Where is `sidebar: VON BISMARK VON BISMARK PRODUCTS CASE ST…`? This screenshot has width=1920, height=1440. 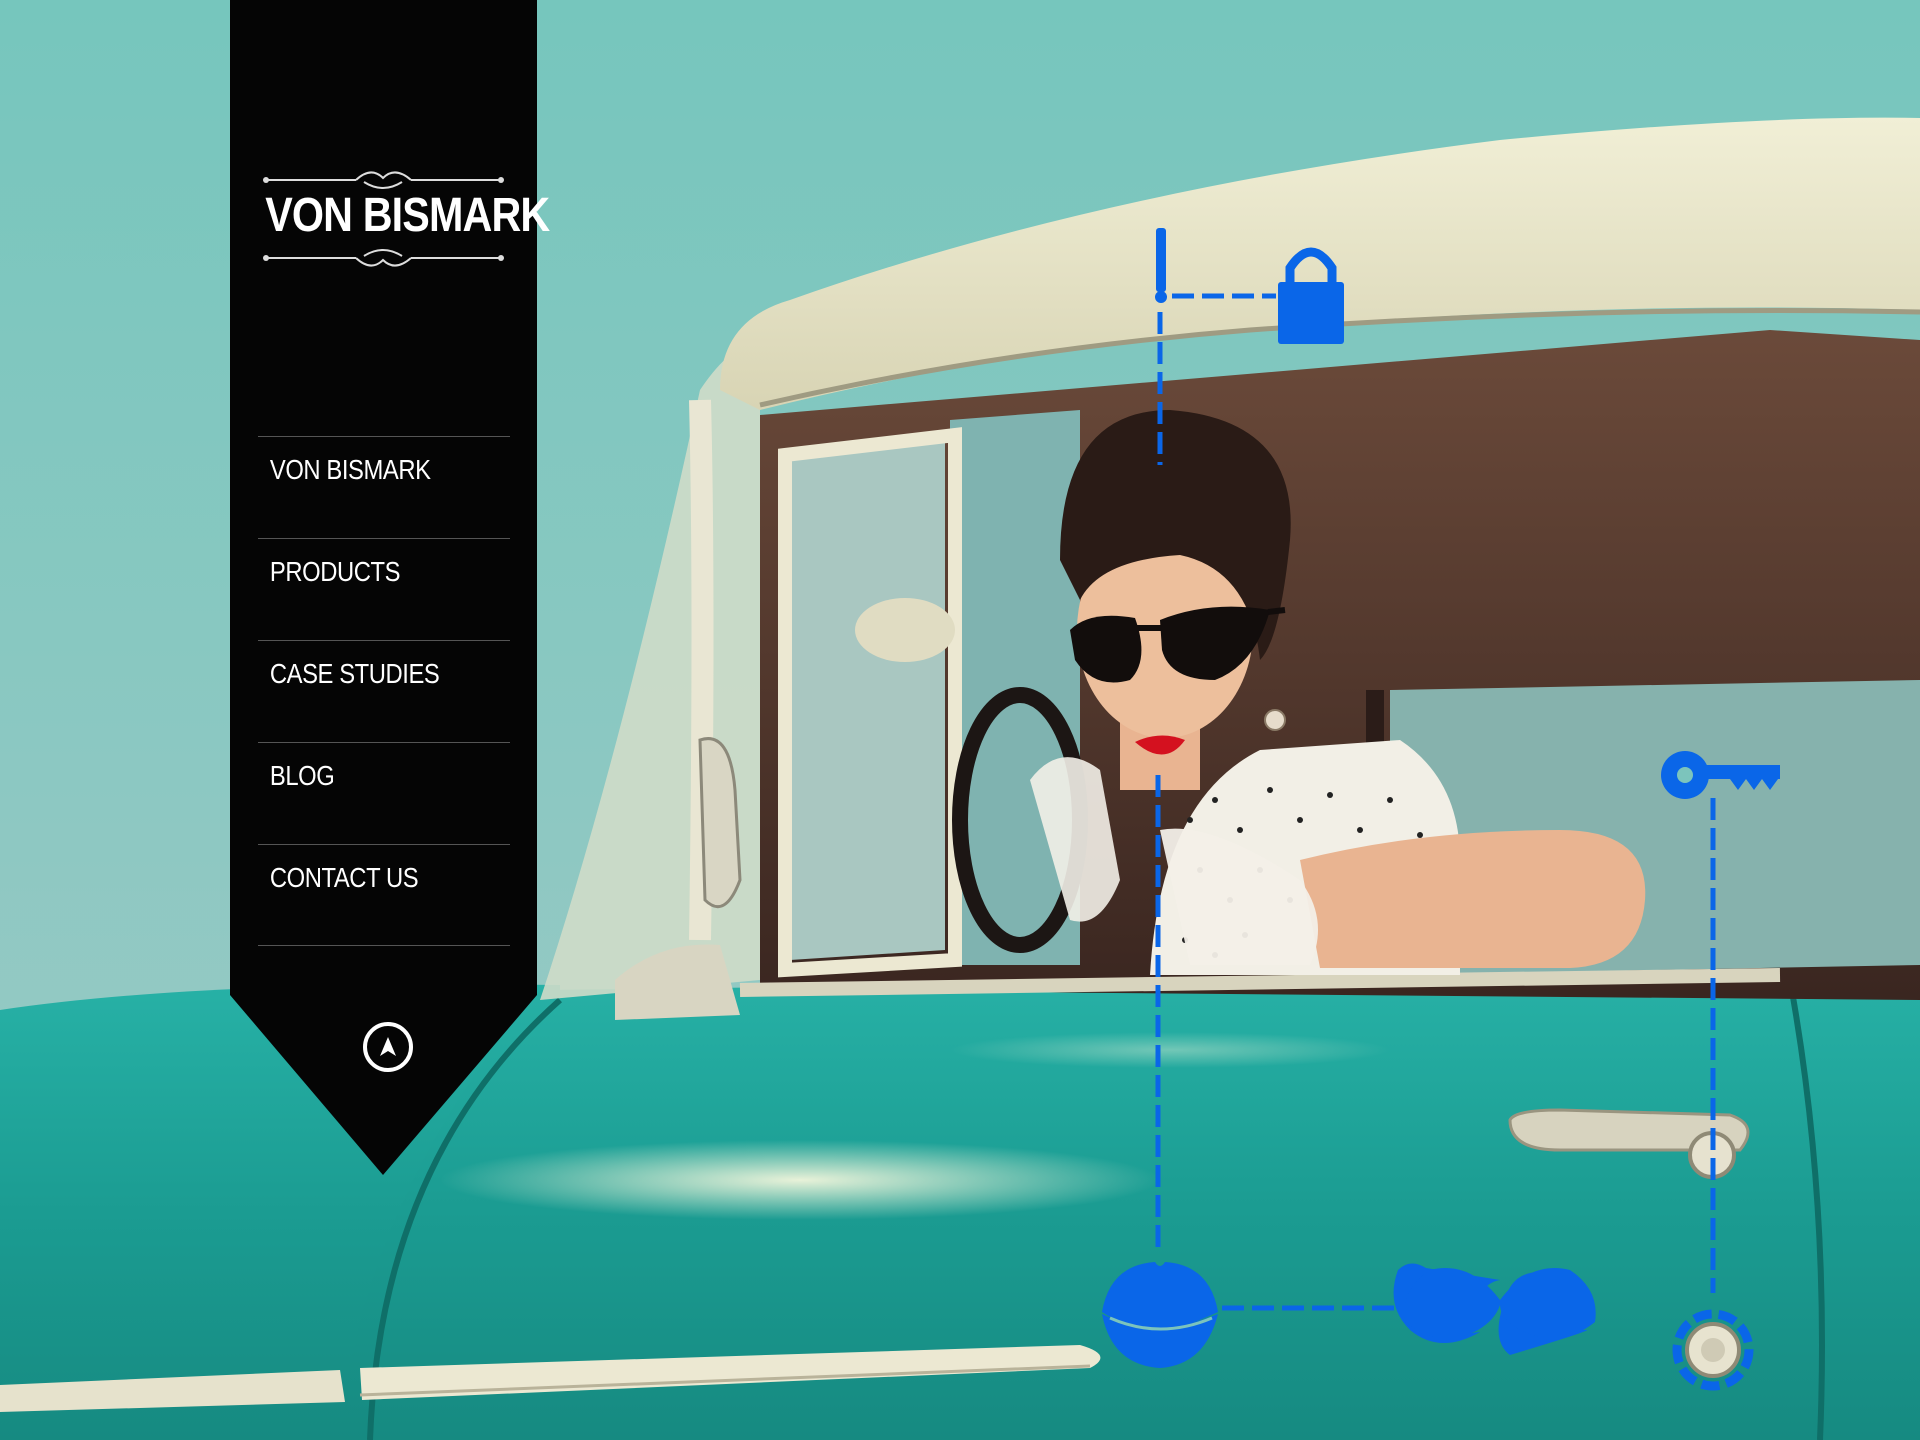 sidebar: VON BISMARK VON BISMARK PRODUCTS CASE ST… is located at coordinates (390, 587).